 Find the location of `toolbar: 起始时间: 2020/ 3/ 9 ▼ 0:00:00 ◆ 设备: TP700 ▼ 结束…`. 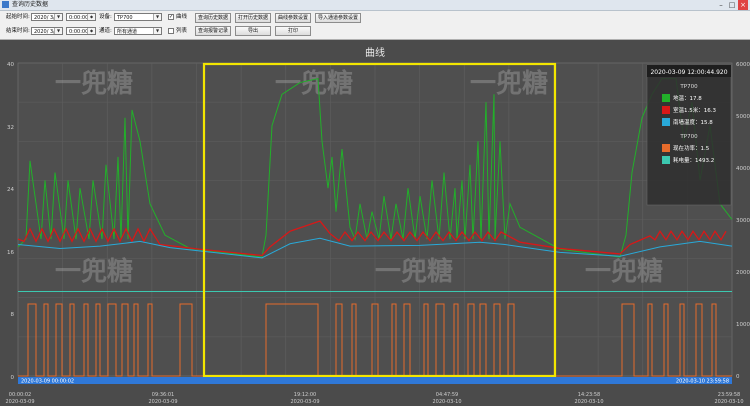

toolbar: 起始时间: 2020/ 3/ 9 ▼ 0:00:00 ◆ 设备: TP700 ▼ 结束… is located at coordinates (375, 25).